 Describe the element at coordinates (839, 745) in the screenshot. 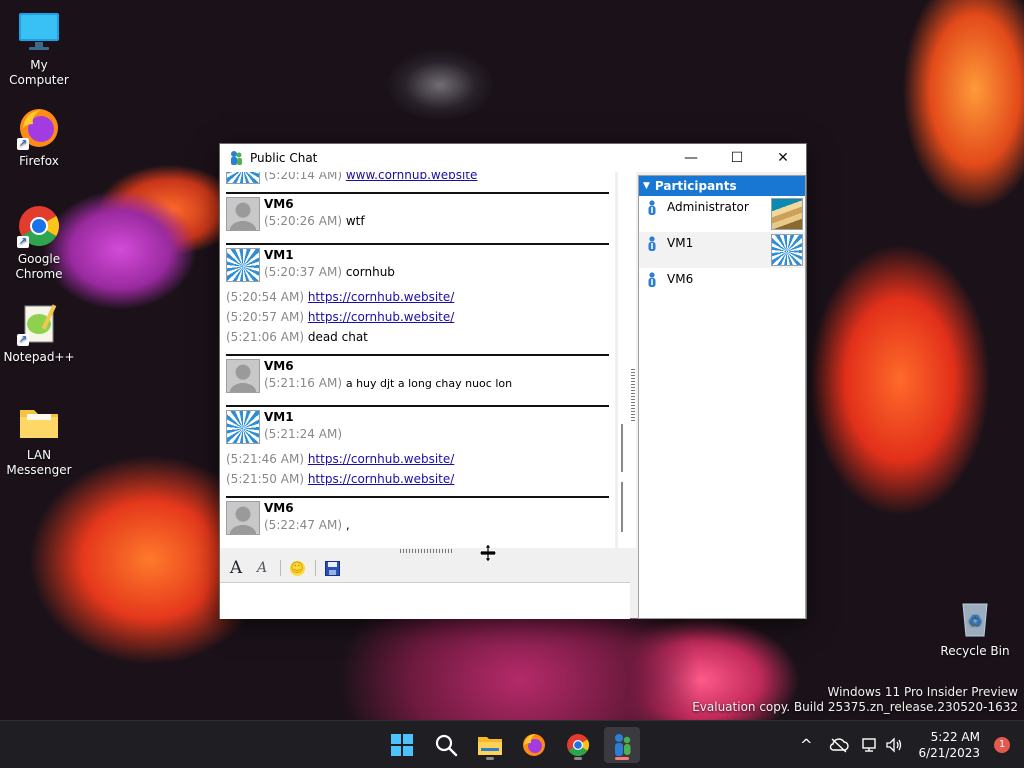

I see `cloud-offline-icon` at that location.